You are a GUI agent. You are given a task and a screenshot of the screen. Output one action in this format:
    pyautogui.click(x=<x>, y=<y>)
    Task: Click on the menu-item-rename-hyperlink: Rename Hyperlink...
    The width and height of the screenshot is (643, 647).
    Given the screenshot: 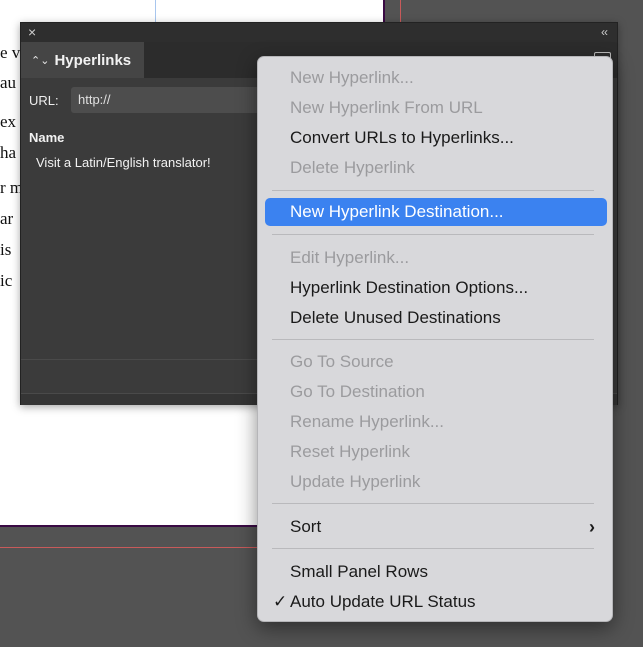 What is the action you would take?
    pyautogui.click(x=367, y=421)
    